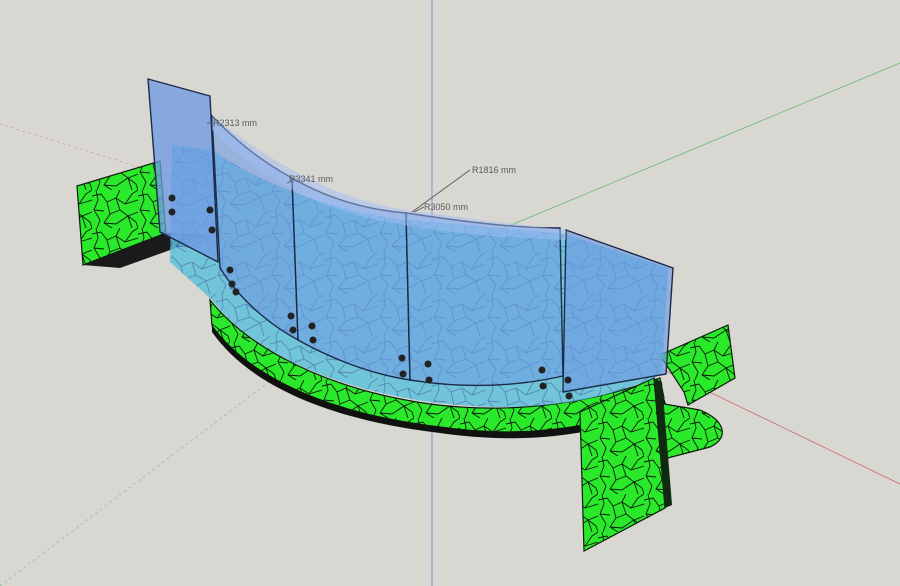 Image resolution: width=900 pixels, height=586 pixels. What do you see at coordinates (446, 207) in the screenshot?
I see `dim-label-r3050: R3050 mm` at bounding box center [446, 207].